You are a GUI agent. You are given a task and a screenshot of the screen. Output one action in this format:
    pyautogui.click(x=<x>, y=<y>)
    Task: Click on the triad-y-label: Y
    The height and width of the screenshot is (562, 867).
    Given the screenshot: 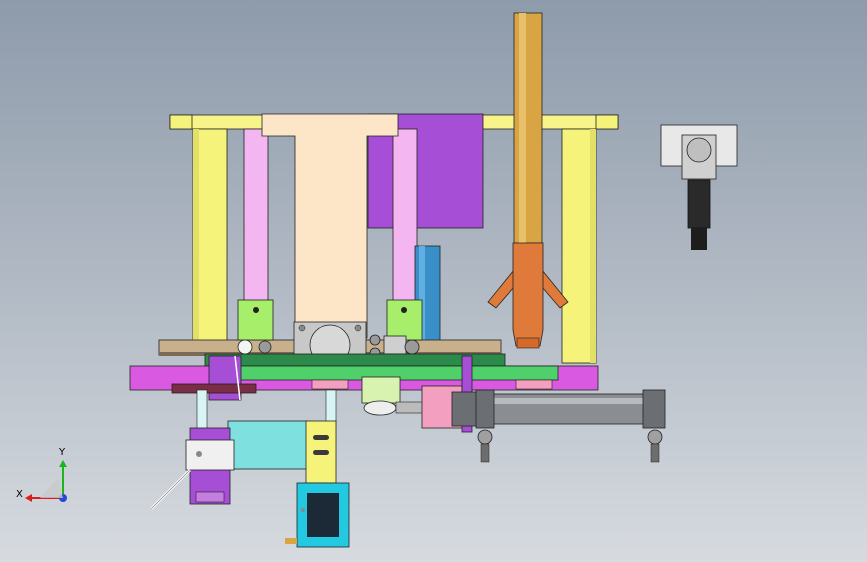 What is the action you would take?
    pyautogui.click(x=62, y=452)
    